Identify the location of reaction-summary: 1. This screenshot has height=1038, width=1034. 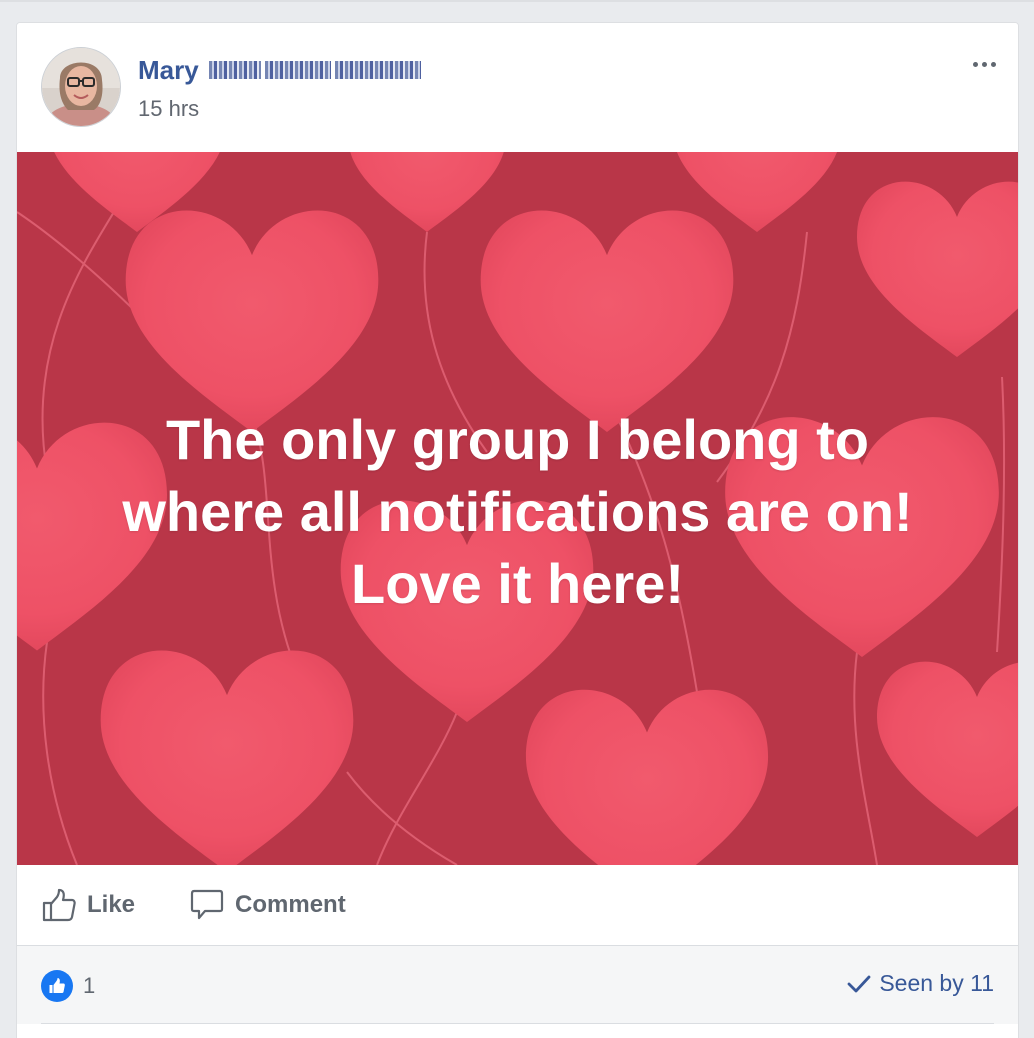
(68, 986).